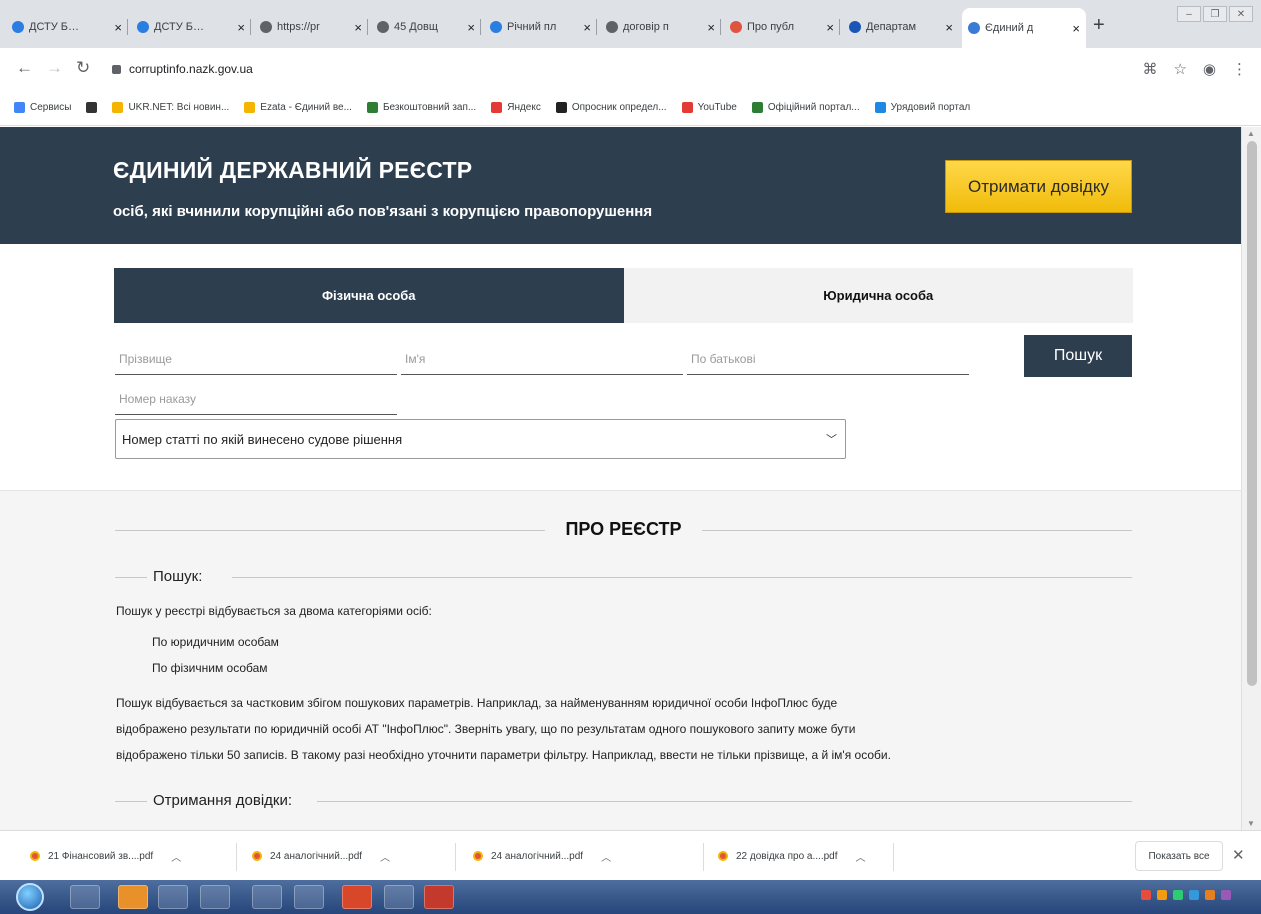 The width and height of the screenshot is (1261, 914). I want to click on show-all-downloads-button: Показать все, so click(1179, 856).